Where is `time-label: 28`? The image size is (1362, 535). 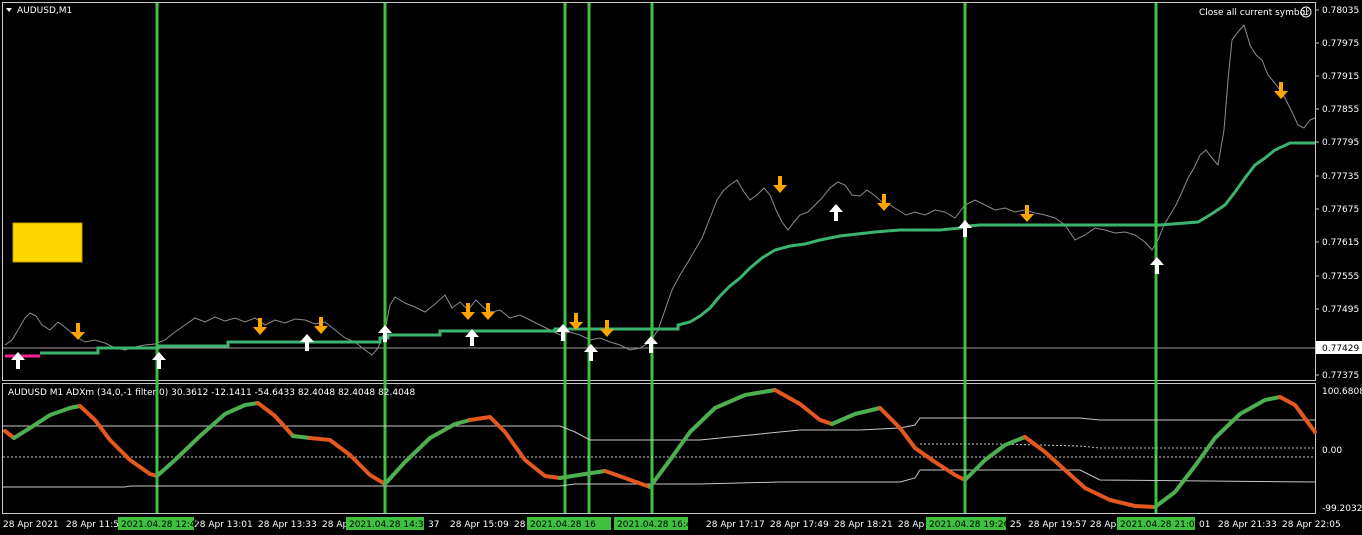
time-label: 28 is located at coordinates (520, 525).